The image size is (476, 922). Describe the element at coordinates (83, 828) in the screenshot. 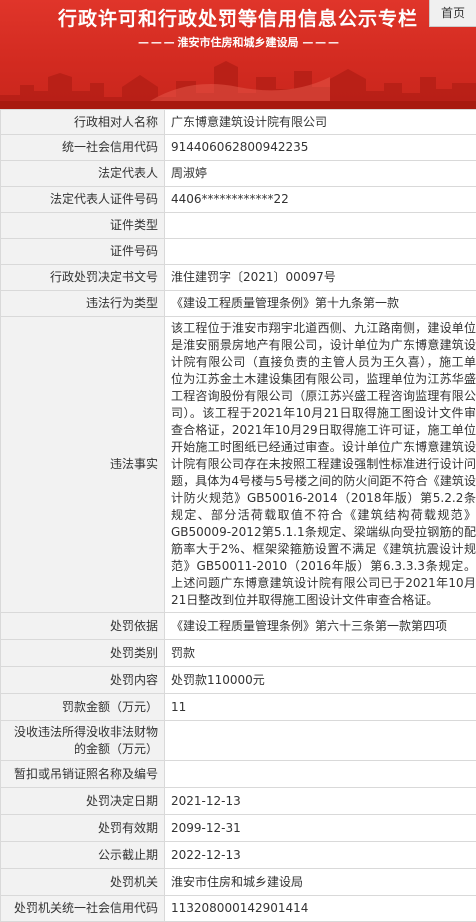

I see `row-label: 处罚有效期` at that location.